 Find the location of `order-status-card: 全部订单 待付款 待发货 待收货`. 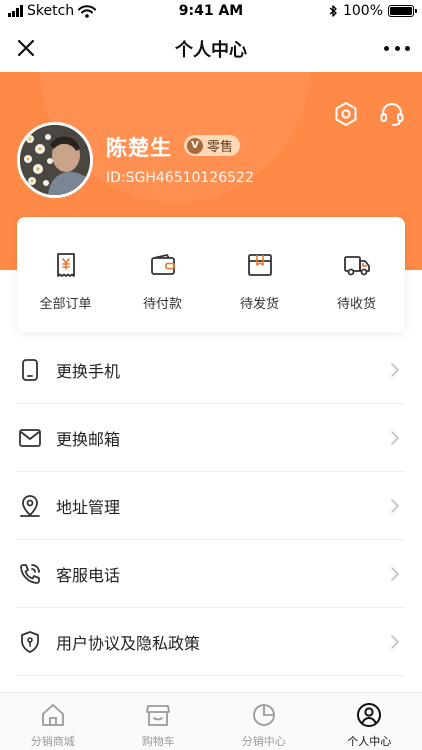

order-status-card: 全部订单 待付款 待发货 待收货 is located at coordinates (211, 274).